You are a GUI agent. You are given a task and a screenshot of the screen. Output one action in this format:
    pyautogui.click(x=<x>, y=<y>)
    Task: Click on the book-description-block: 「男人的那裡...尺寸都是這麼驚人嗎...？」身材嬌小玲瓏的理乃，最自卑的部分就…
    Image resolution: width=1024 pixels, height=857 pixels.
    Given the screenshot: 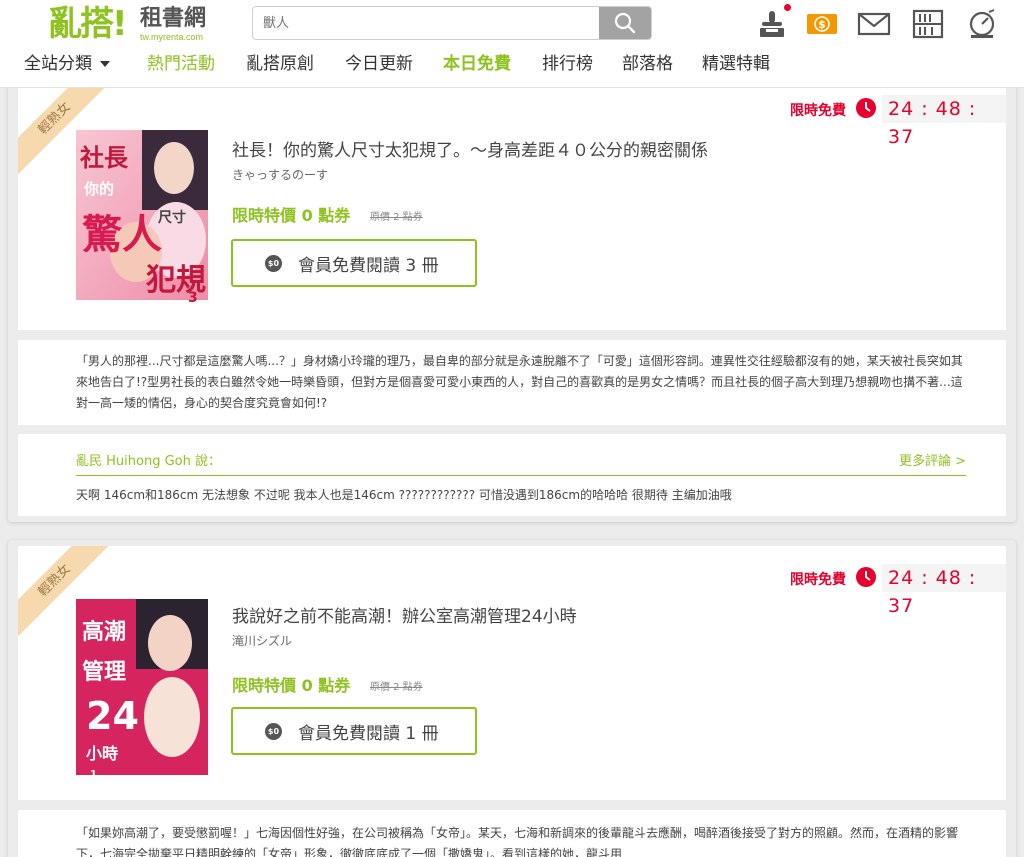 What is the action you would take?
    pyautogui.click(x=512, y=382)
    